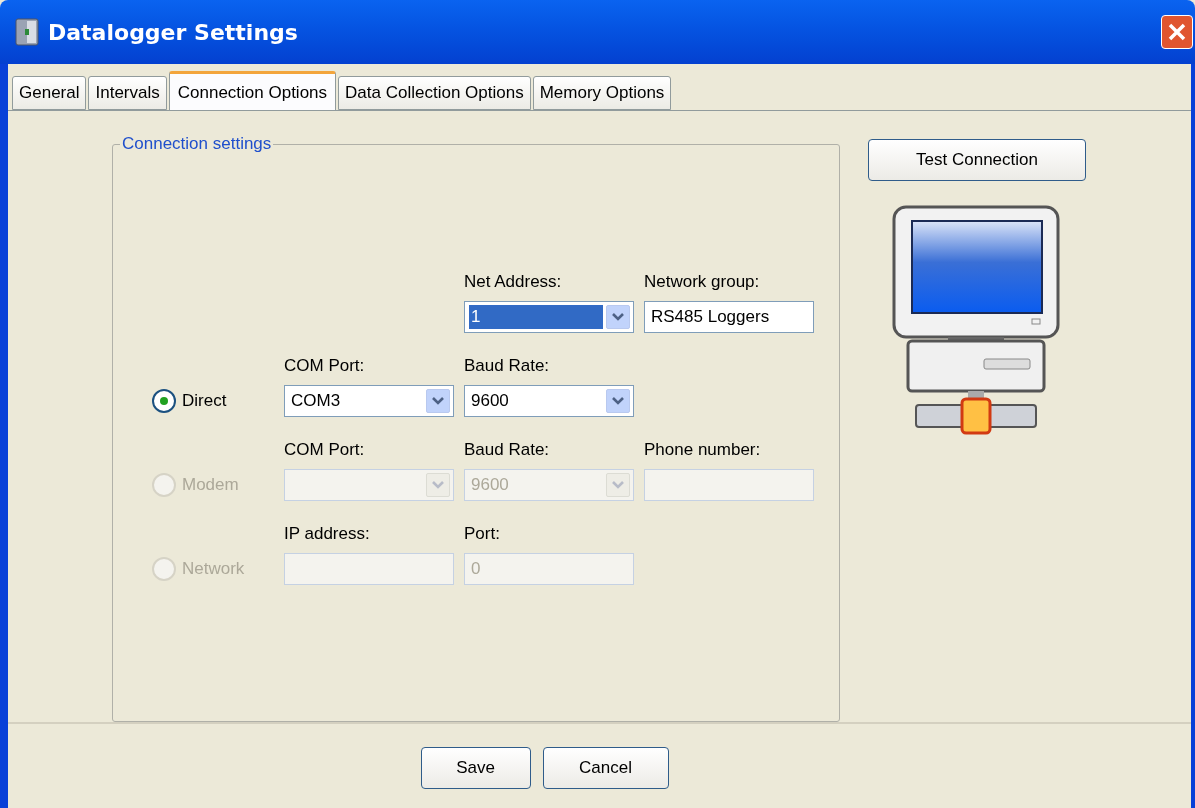 This screenshot has height=808, width=1195. I want to click on input-field: RS485 Loggers, so click(729, 317).